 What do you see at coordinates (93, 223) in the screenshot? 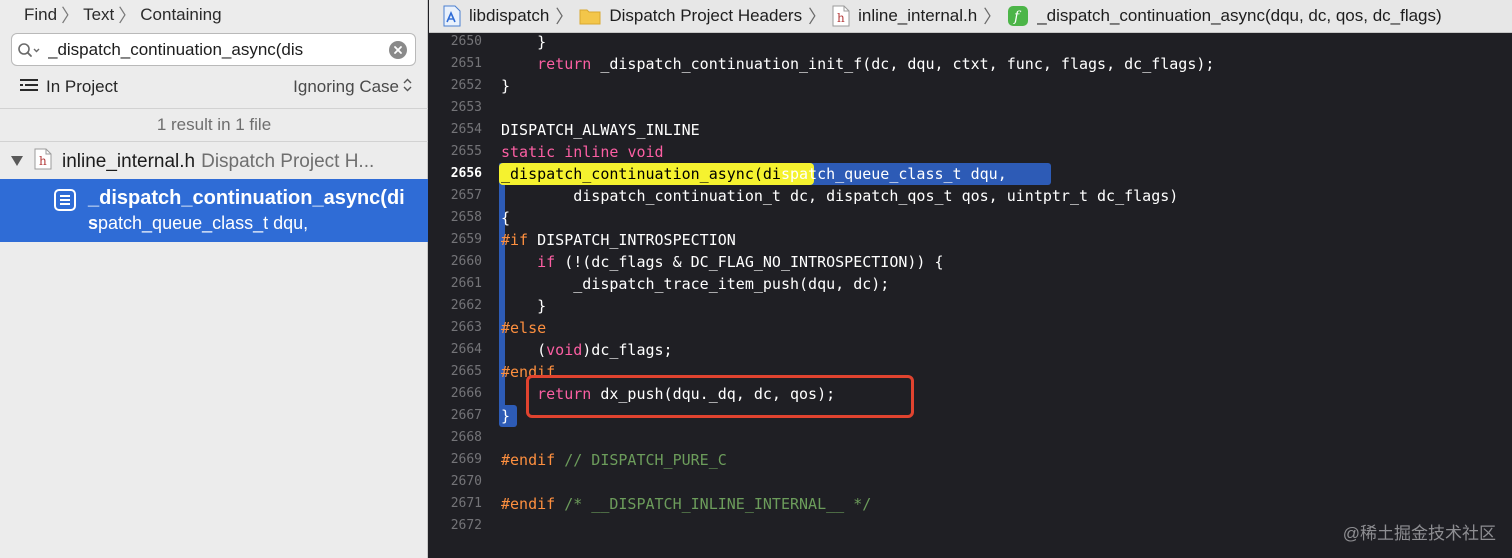
I see `result-match-tail: s` at bounding box center [93, 223].